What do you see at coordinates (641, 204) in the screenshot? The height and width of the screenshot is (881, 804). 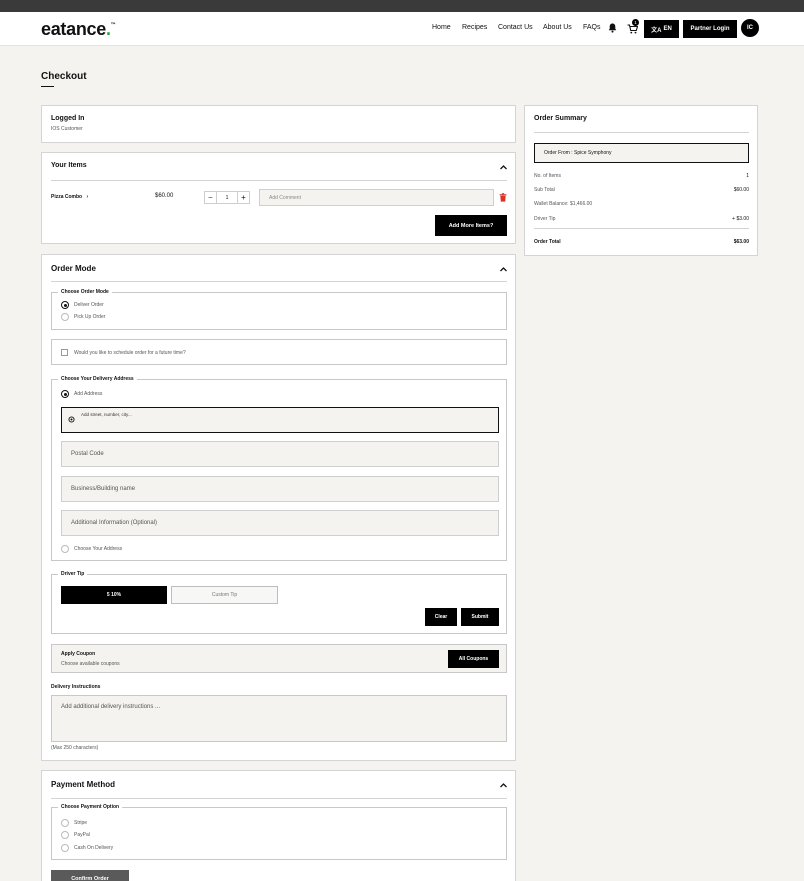 I see `summary-row-wallet: Wallet Balance: $1,466.00` at bounding box center [641, 204].